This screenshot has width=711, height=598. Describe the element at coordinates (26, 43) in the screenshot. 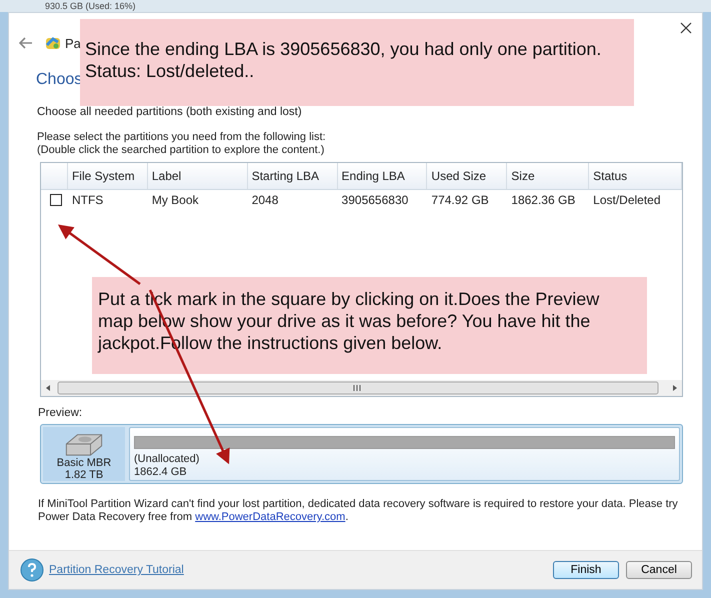

I see `back-arrow-icon` at that location.